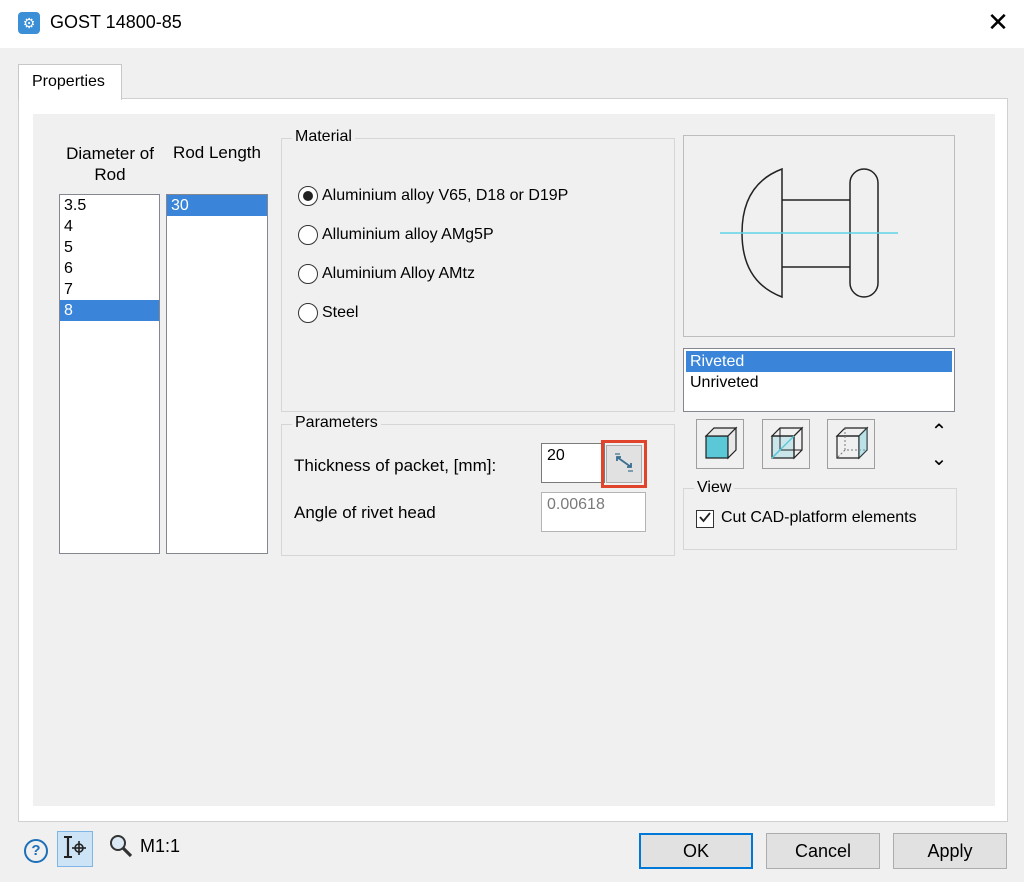 The height and width of the screenshot is (882, 1024). I want to click on measure-button, so click(624, 464).